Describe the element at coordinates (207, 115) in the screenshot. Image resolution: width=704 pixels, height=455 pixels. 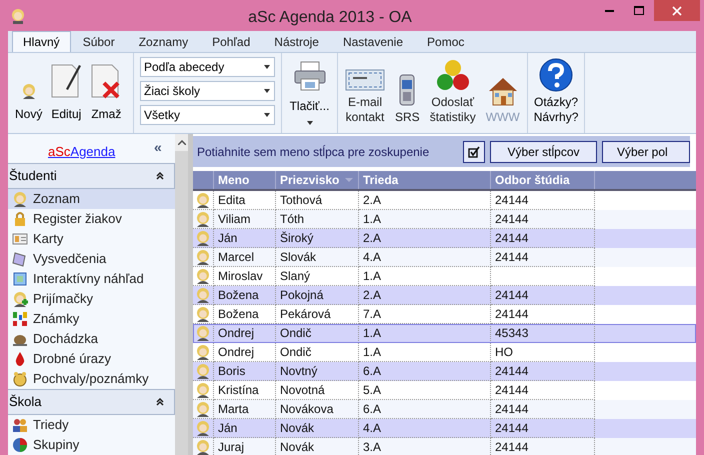
I see `dropdown: Všetky` at that location.